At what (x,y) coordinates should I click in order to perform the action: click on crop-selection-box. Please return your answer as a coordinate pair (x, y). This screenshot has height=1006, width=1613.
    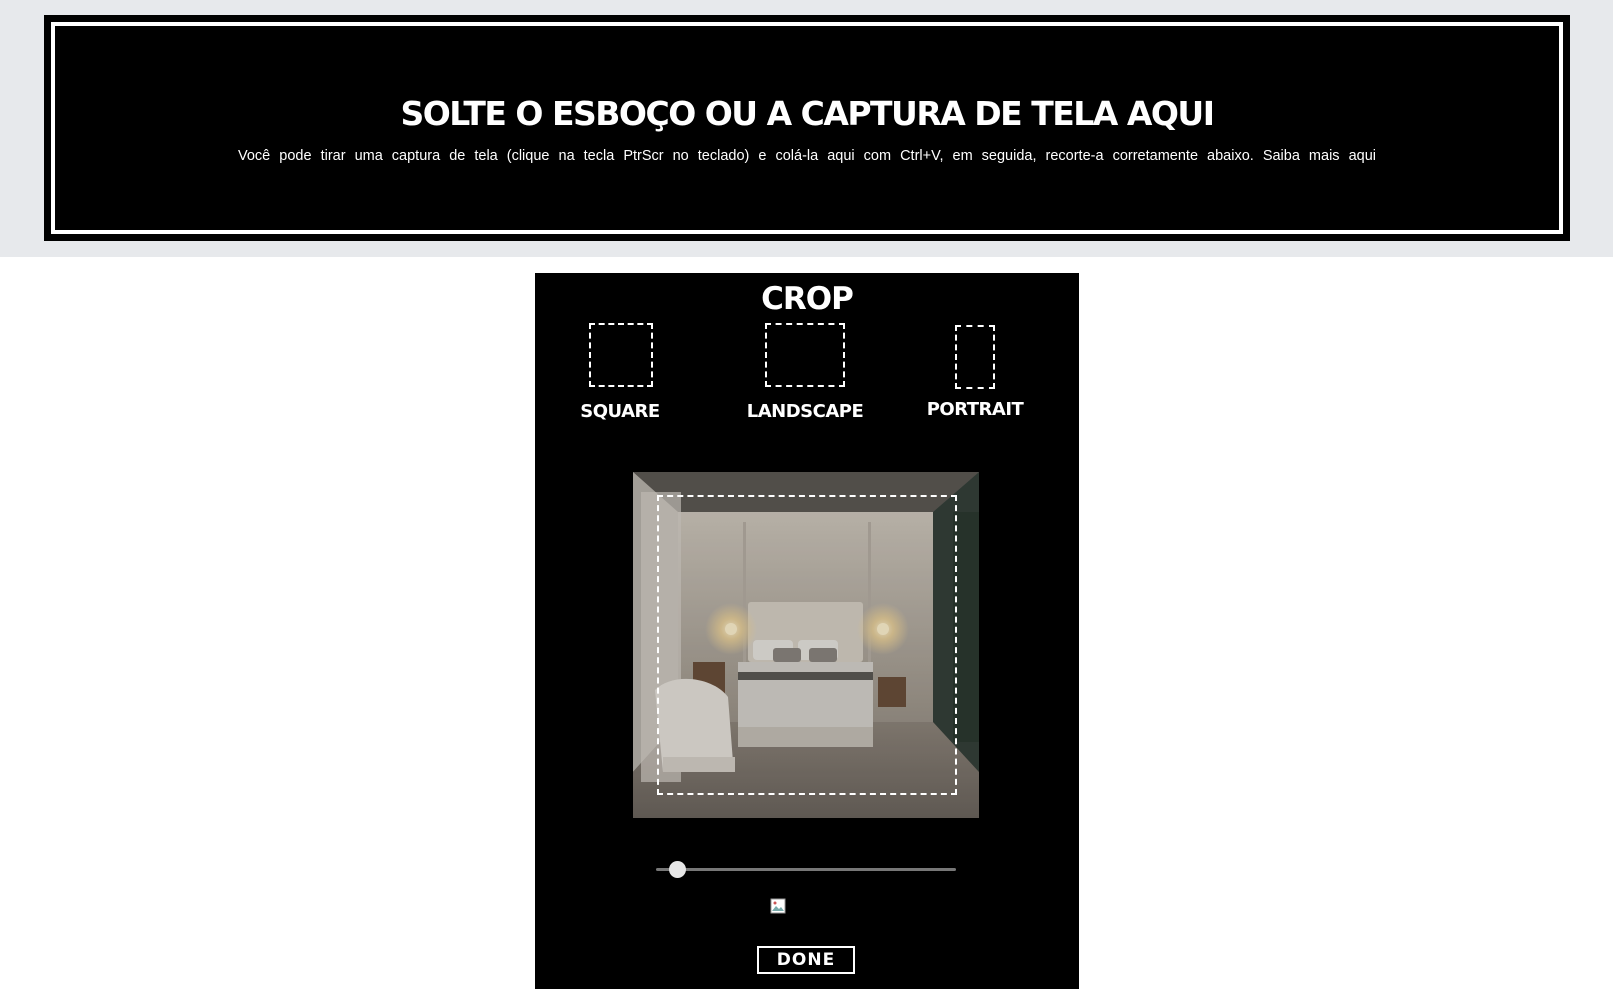
    Looking at the image, I should click on (807, 645).